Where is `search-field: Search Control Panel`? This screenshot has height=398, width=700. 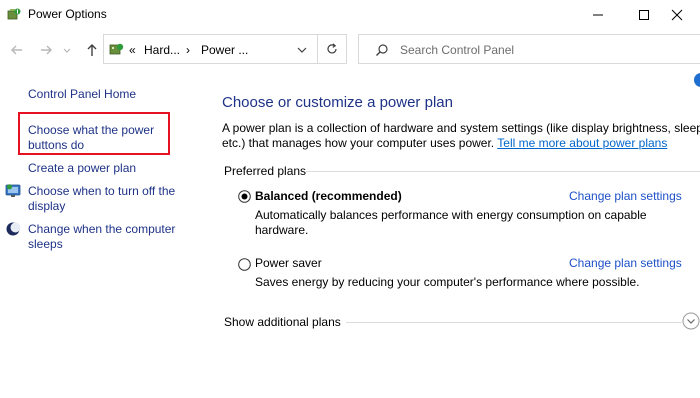 search-field: Search Control Panel is located at coordinates (529, 49).